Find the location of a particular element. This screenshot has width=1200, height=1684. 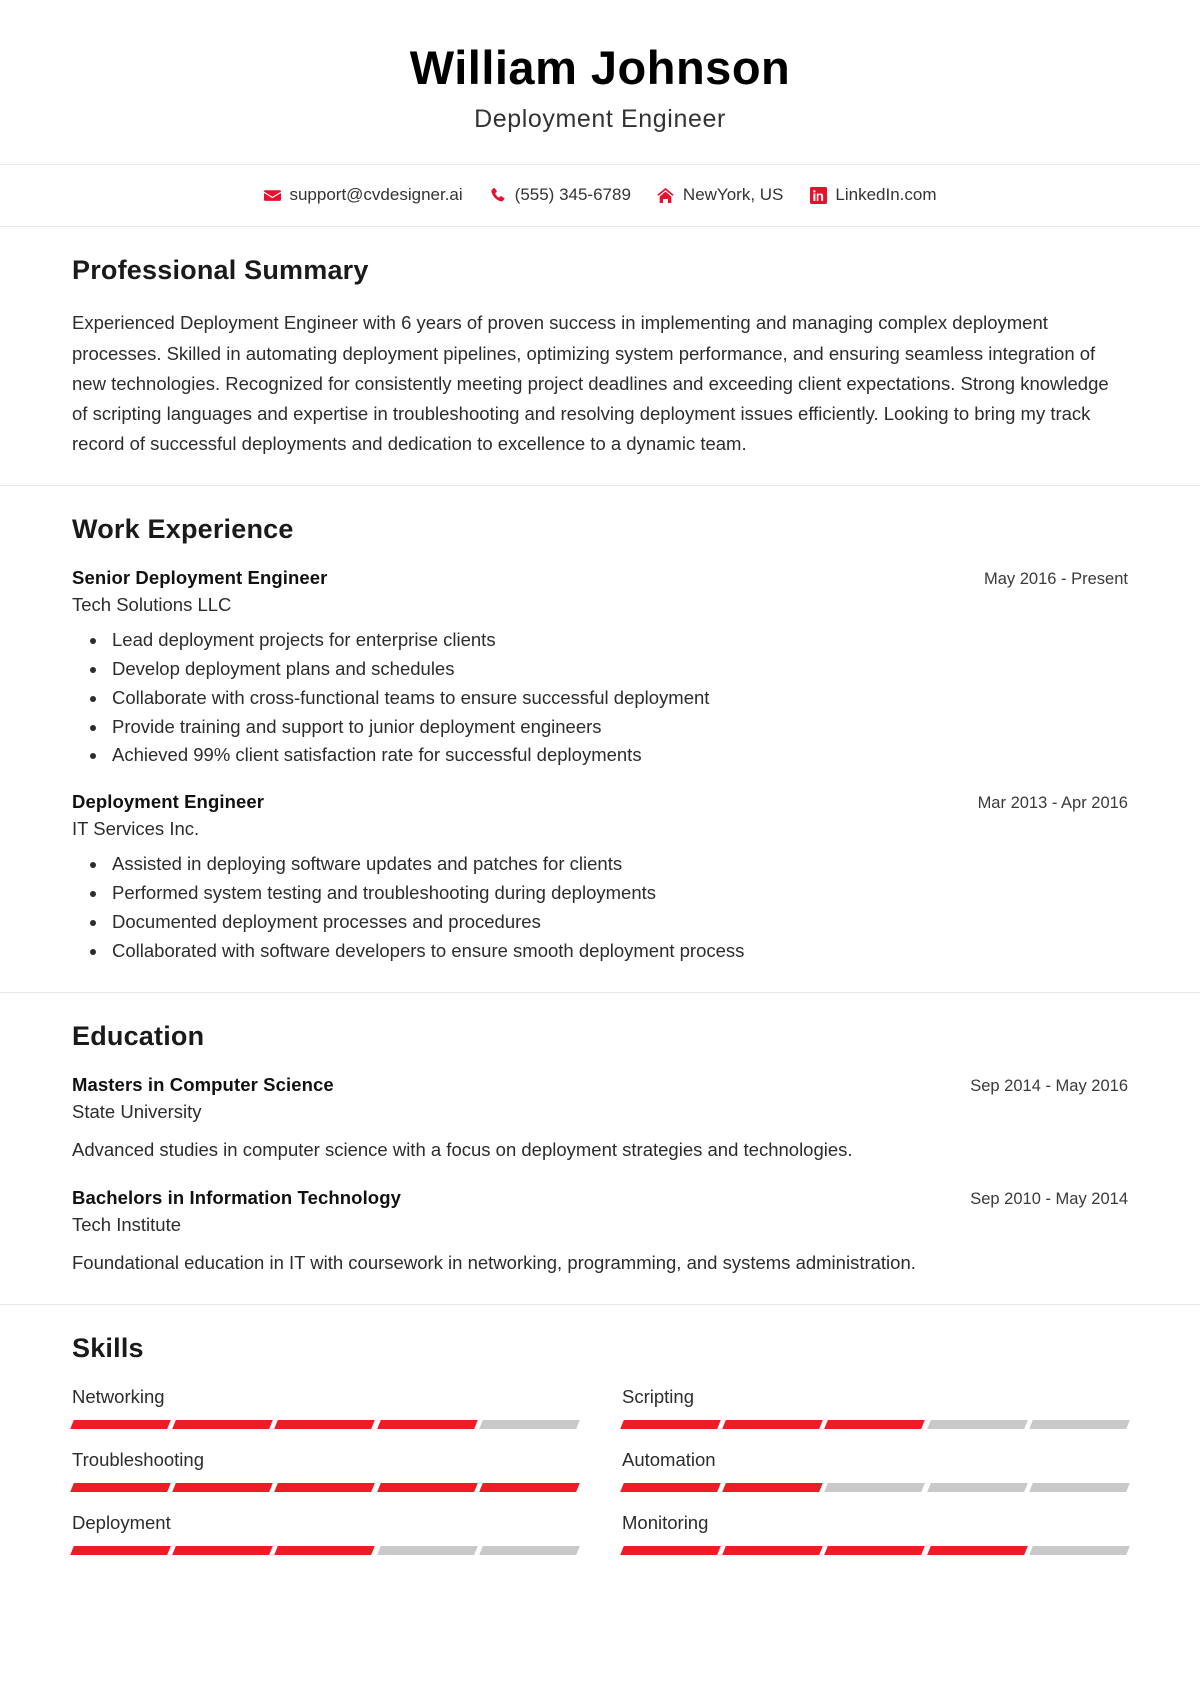

section-title-education: Education is located at coordinates (138, 1036).